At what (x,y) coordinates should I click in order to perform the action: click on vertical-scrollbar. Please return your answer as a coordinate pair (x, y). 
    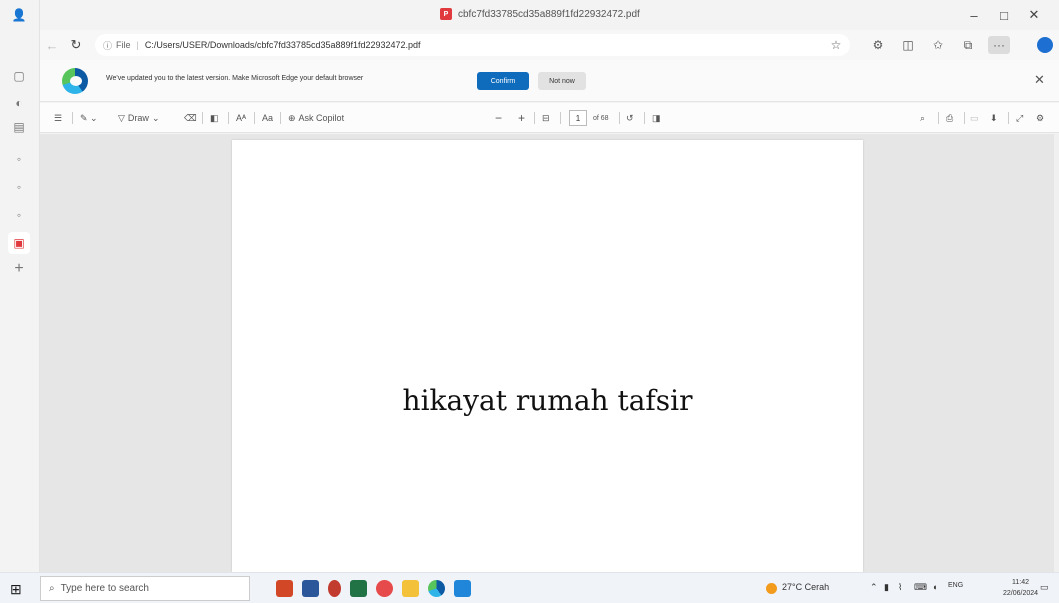
    Looking at the image, I should click on (1056, 353).